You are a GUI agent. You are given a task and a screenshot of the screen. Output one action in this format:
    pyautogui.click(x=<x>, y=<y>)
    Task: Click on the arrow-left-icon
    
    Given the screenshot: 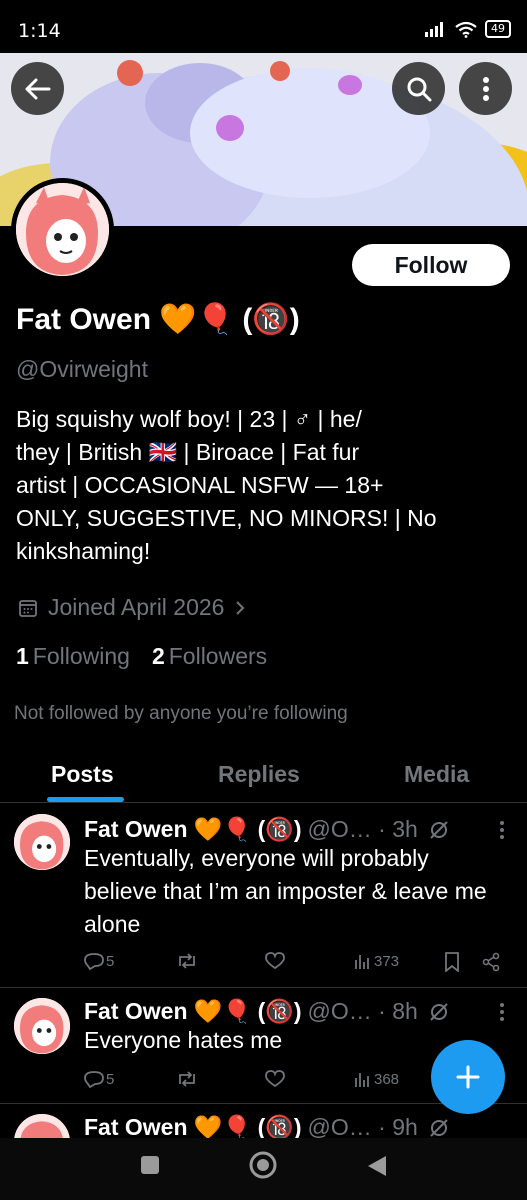 What is the action you would take?
    pyautogui.click(x=37, y=88)
    